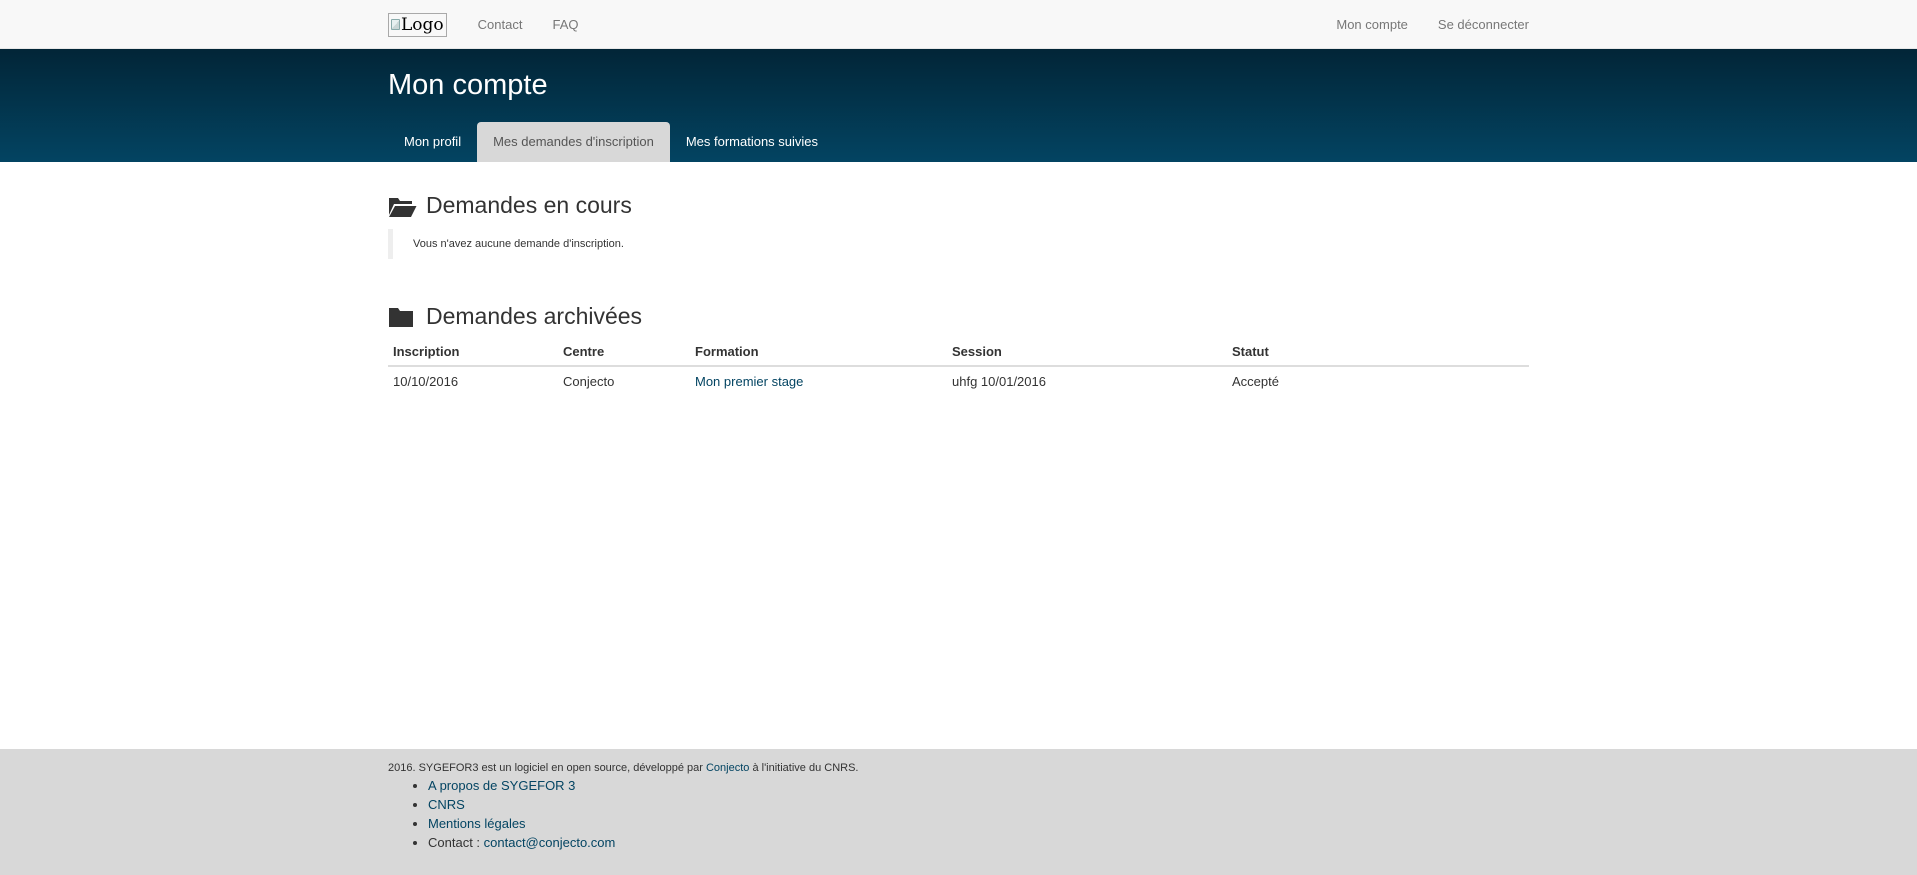 This screenshot has height=875, width=1917. I want to click on column-header-inscription: Inscription, so click(473, 355).